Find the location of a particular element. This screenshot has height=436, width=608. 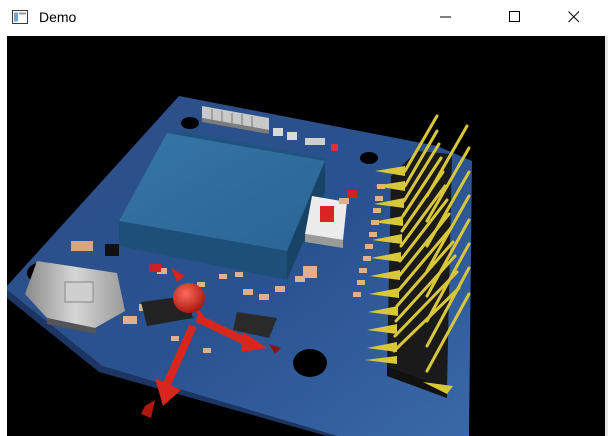

maximize-icon is located at coordinates (514, 16).